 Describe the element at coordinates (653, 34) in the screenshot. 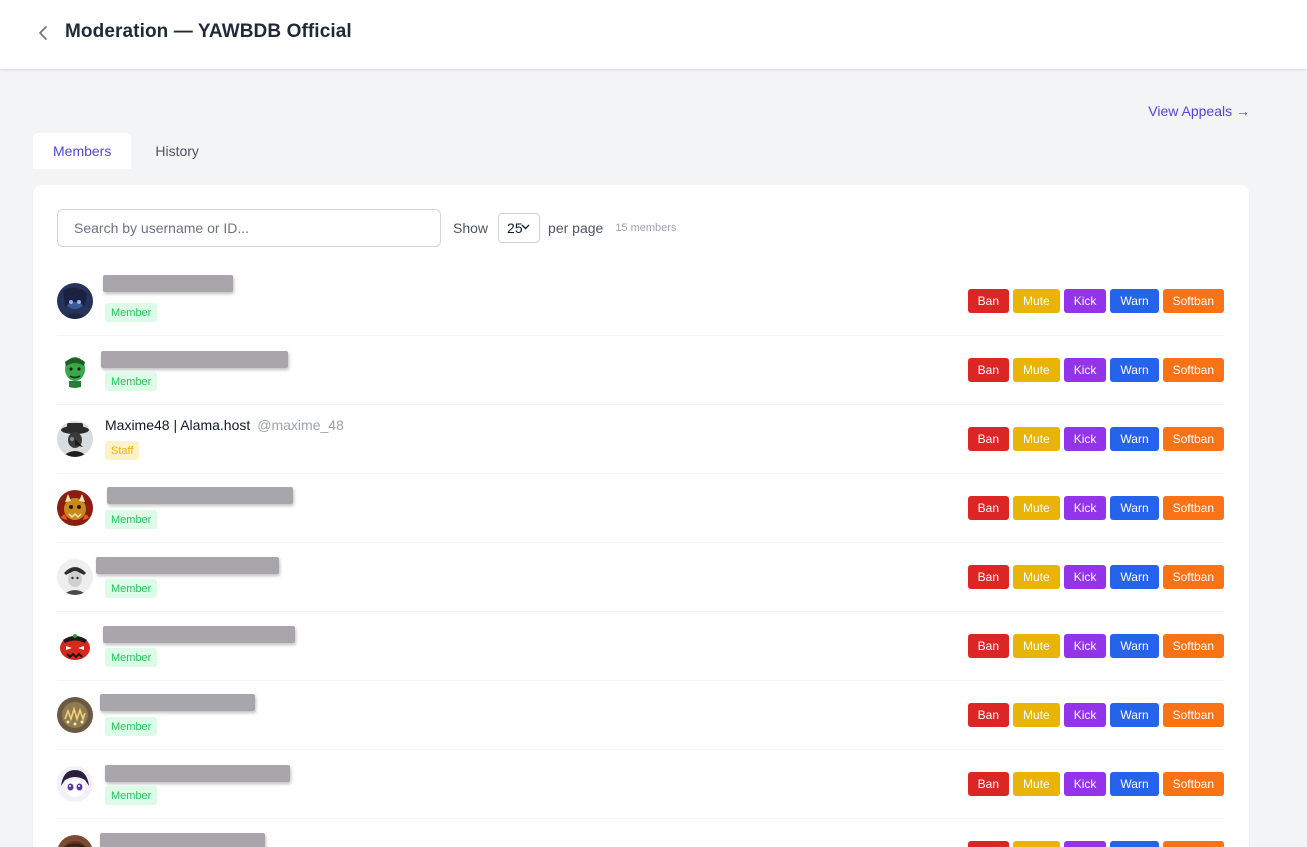

I see `top-bar: Moderation — YAWBDB Official` at that location.